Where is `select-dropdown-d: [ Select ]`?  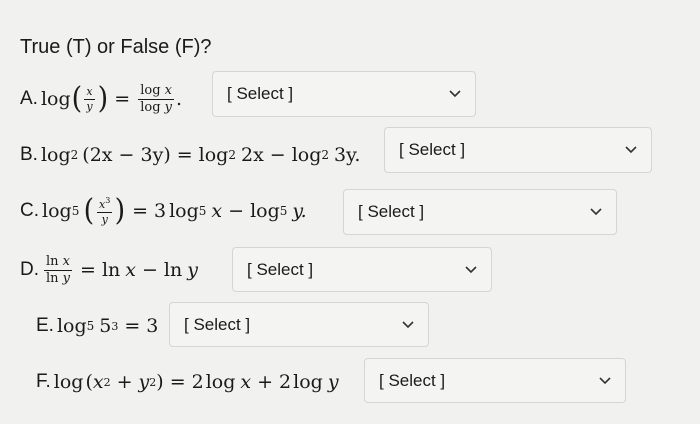
select-dropdown-d: [ Select ] is located at coordinates (362, 269).